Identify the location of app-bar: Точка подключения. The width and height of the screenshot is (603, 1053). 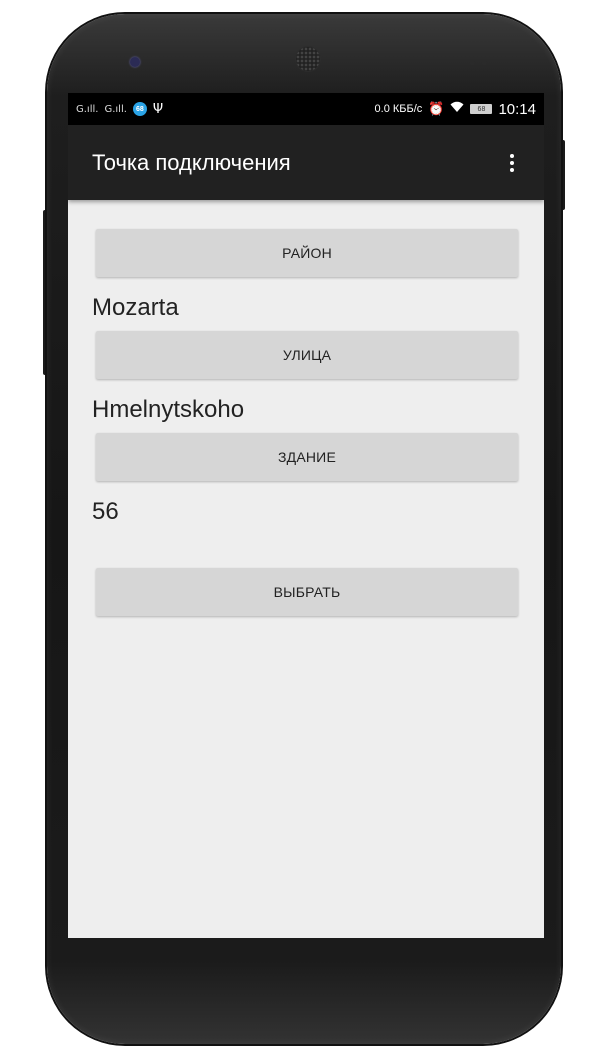
(306, 162).